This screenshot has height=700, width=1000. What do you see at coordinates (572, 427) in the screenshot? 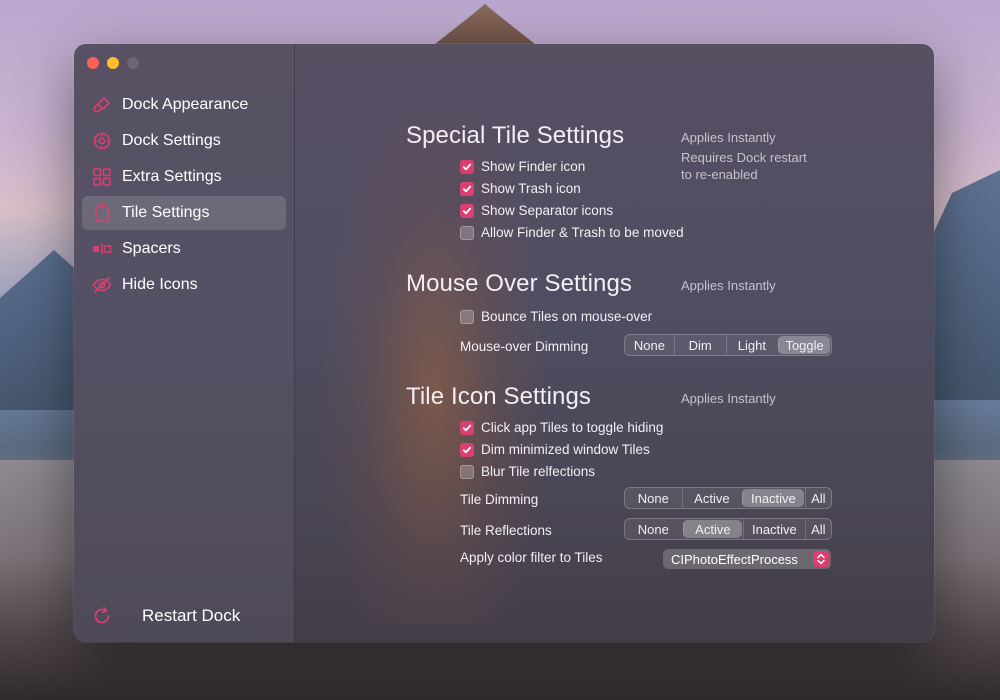
I see `checkbox-label: Click app Tiles to toggle hiding` at bounding box center [572, 427].